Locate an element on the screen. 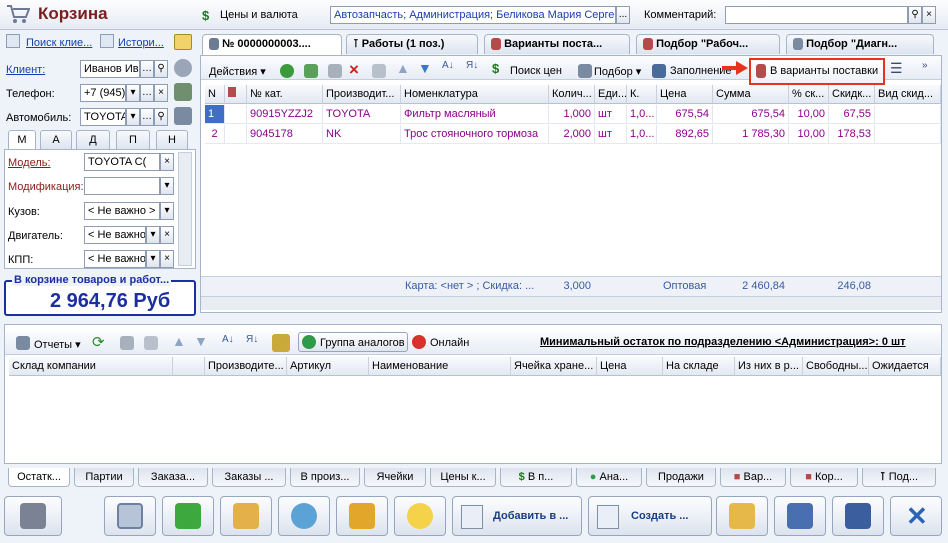 The image size is (948, 543). car-dropdown: ▾ is located at coordinates (133, 117).